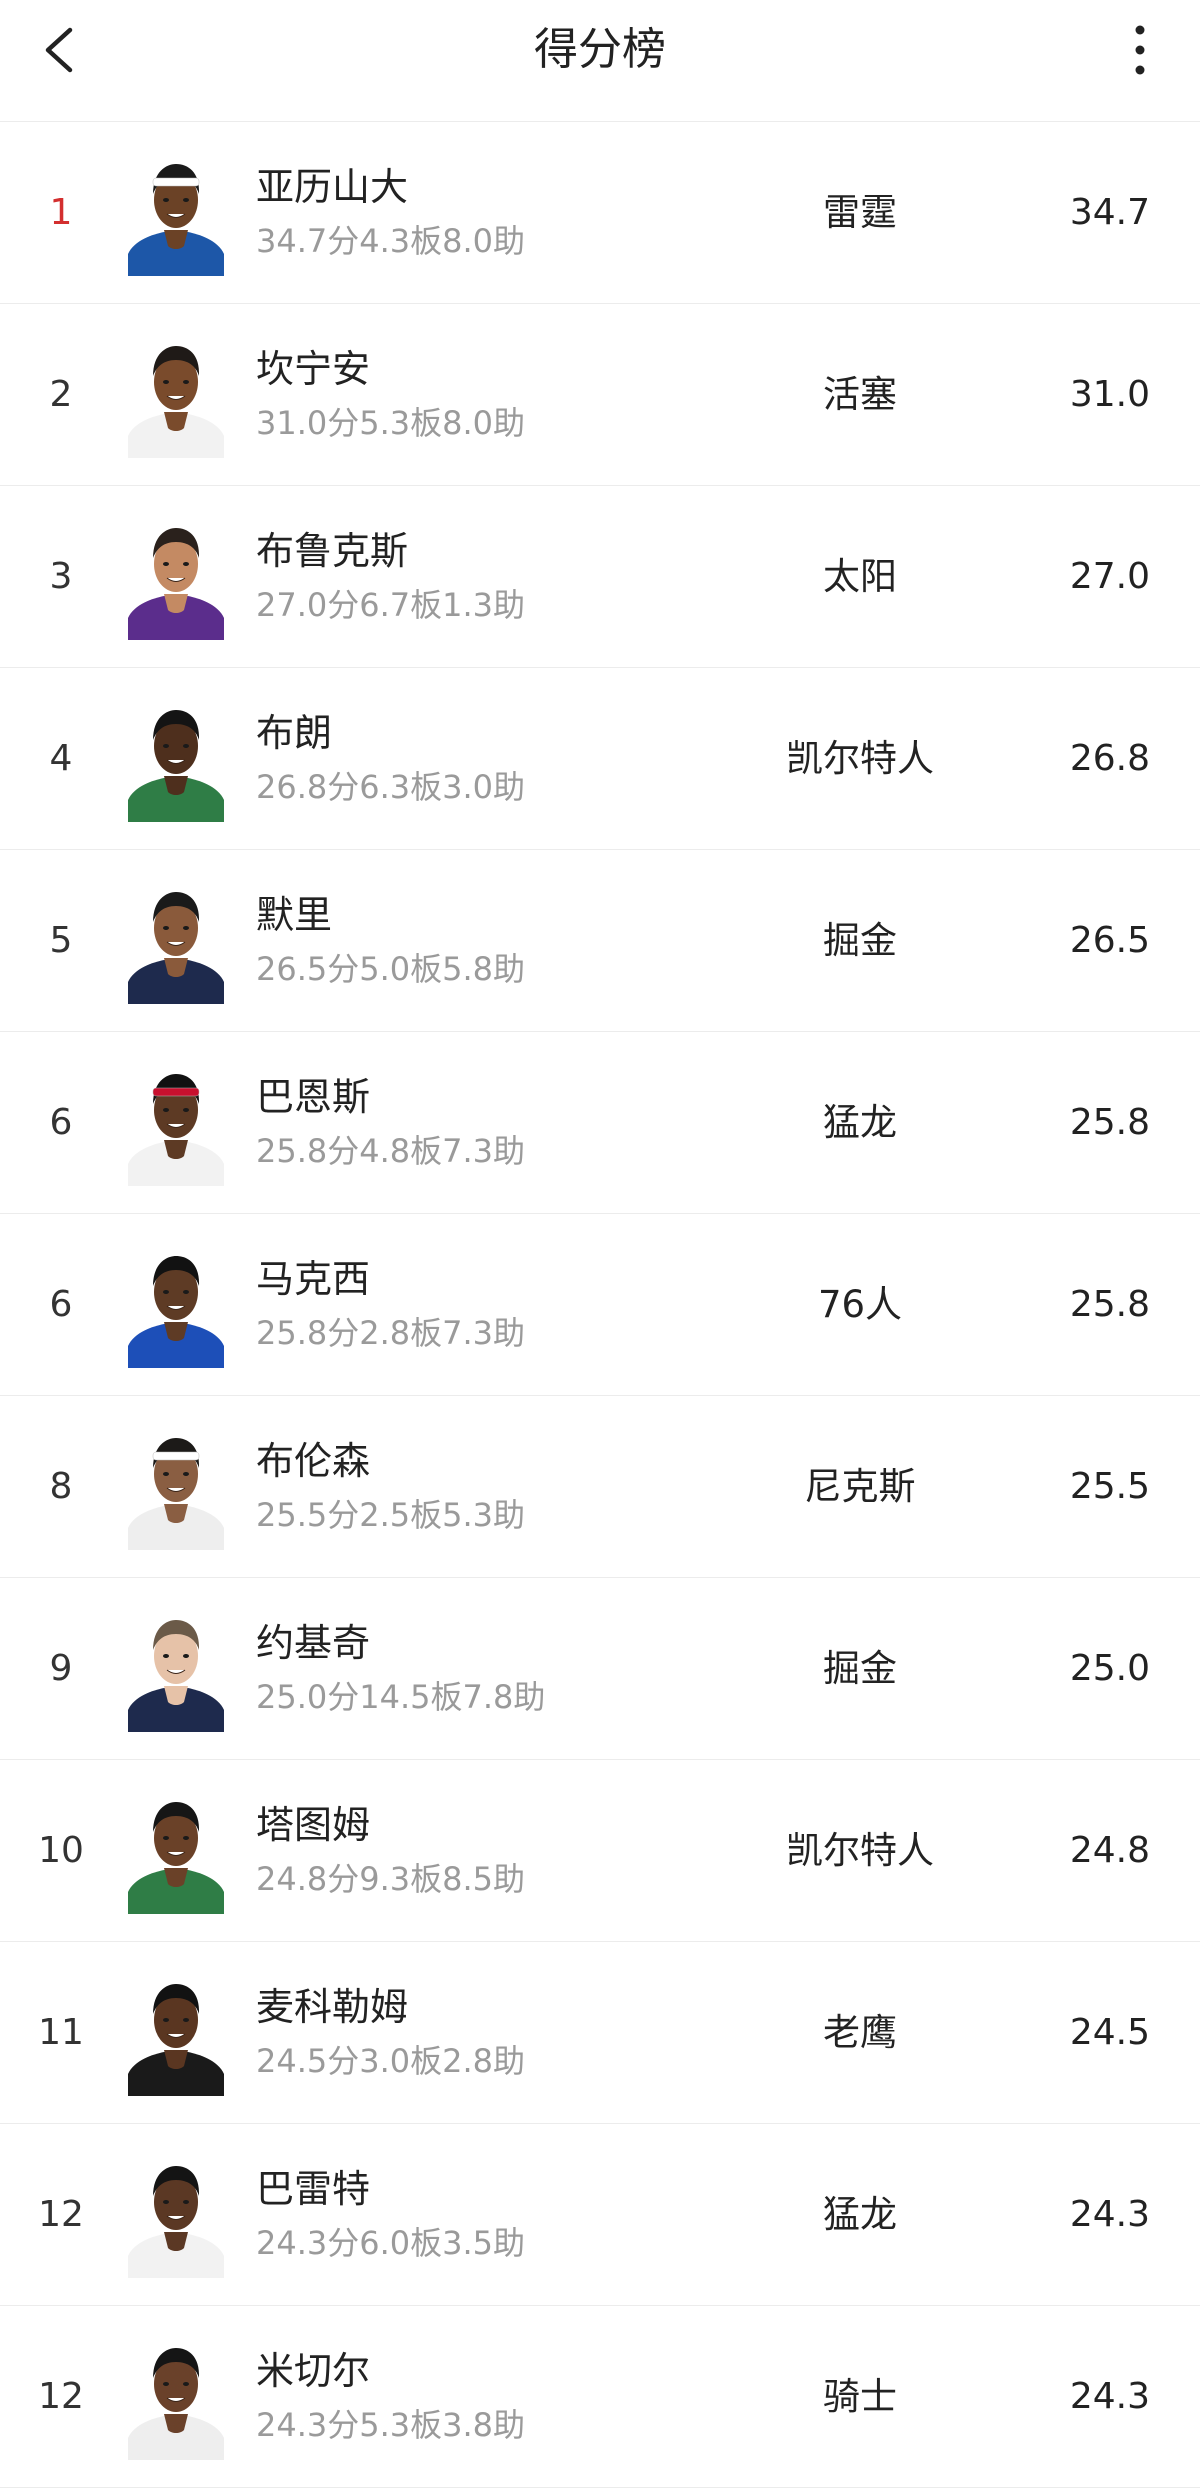 The image size is (1200, 2488). Describe the element at coordinates (600, 1669) in the screenshot. I see `player-row: 9 约基奇 25.0分14.5板7.8助 掘金 25.0` at that location.